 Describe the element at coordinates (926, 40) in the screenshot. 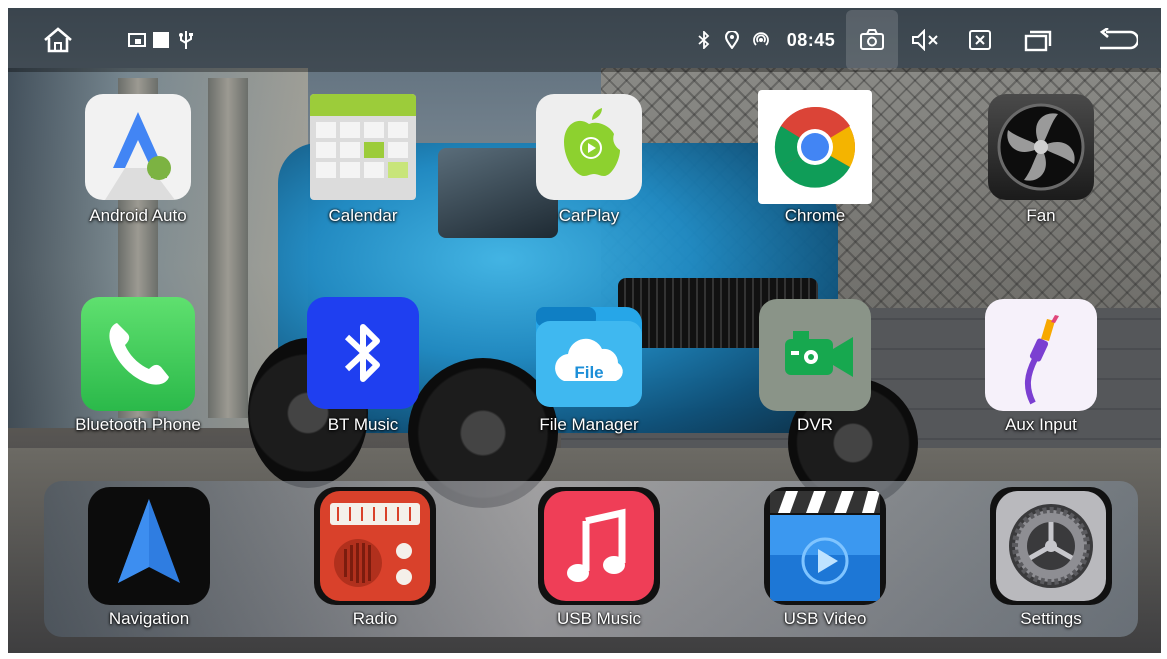

I see `mute-icon` at that location.